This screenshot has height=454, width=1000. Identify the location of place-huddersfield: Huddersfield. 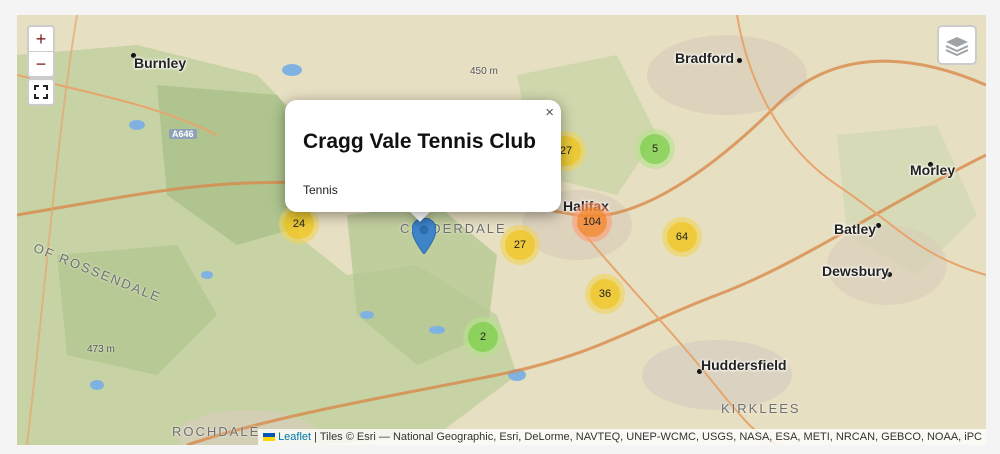
(744, 365).